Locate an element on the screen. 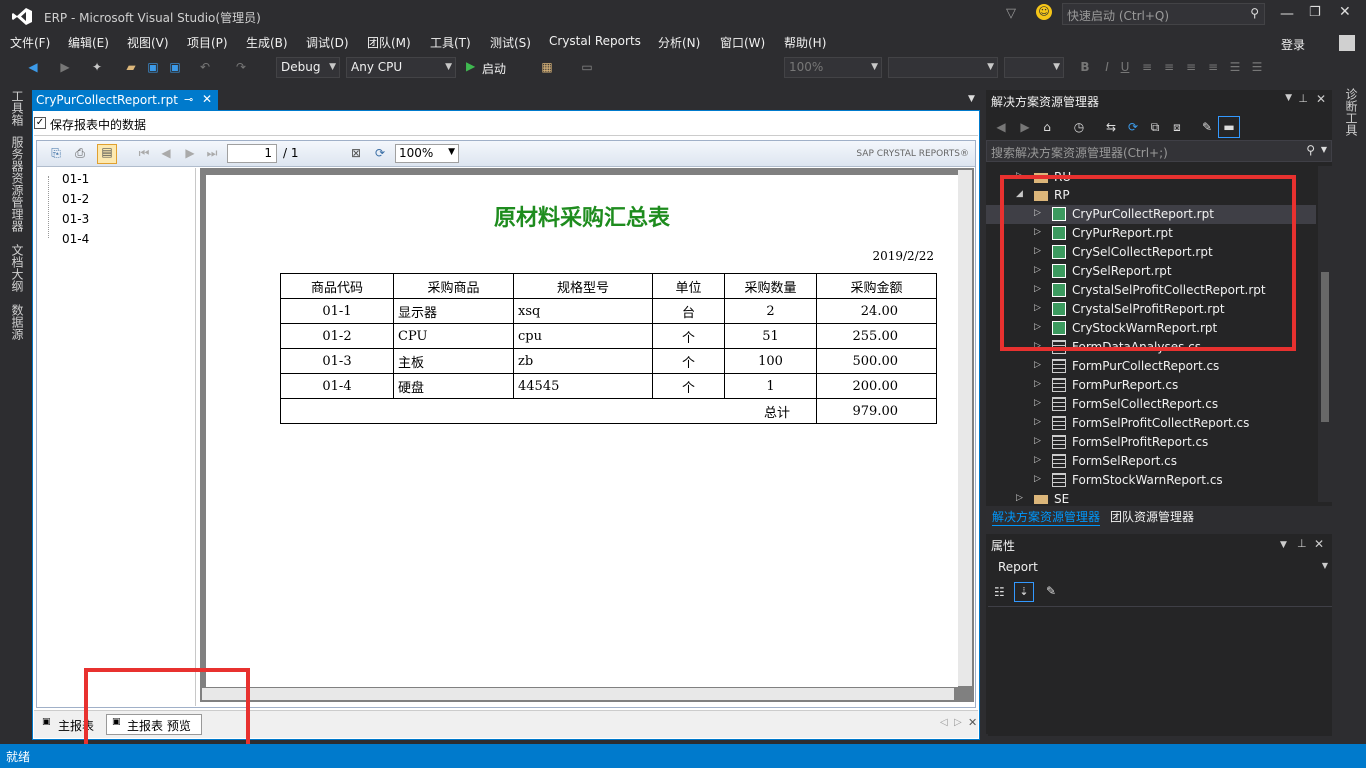 Image resolution: width=1366 pixels, height=768 pixels. save-icon: ▣ is located at coordinates (153, 67).